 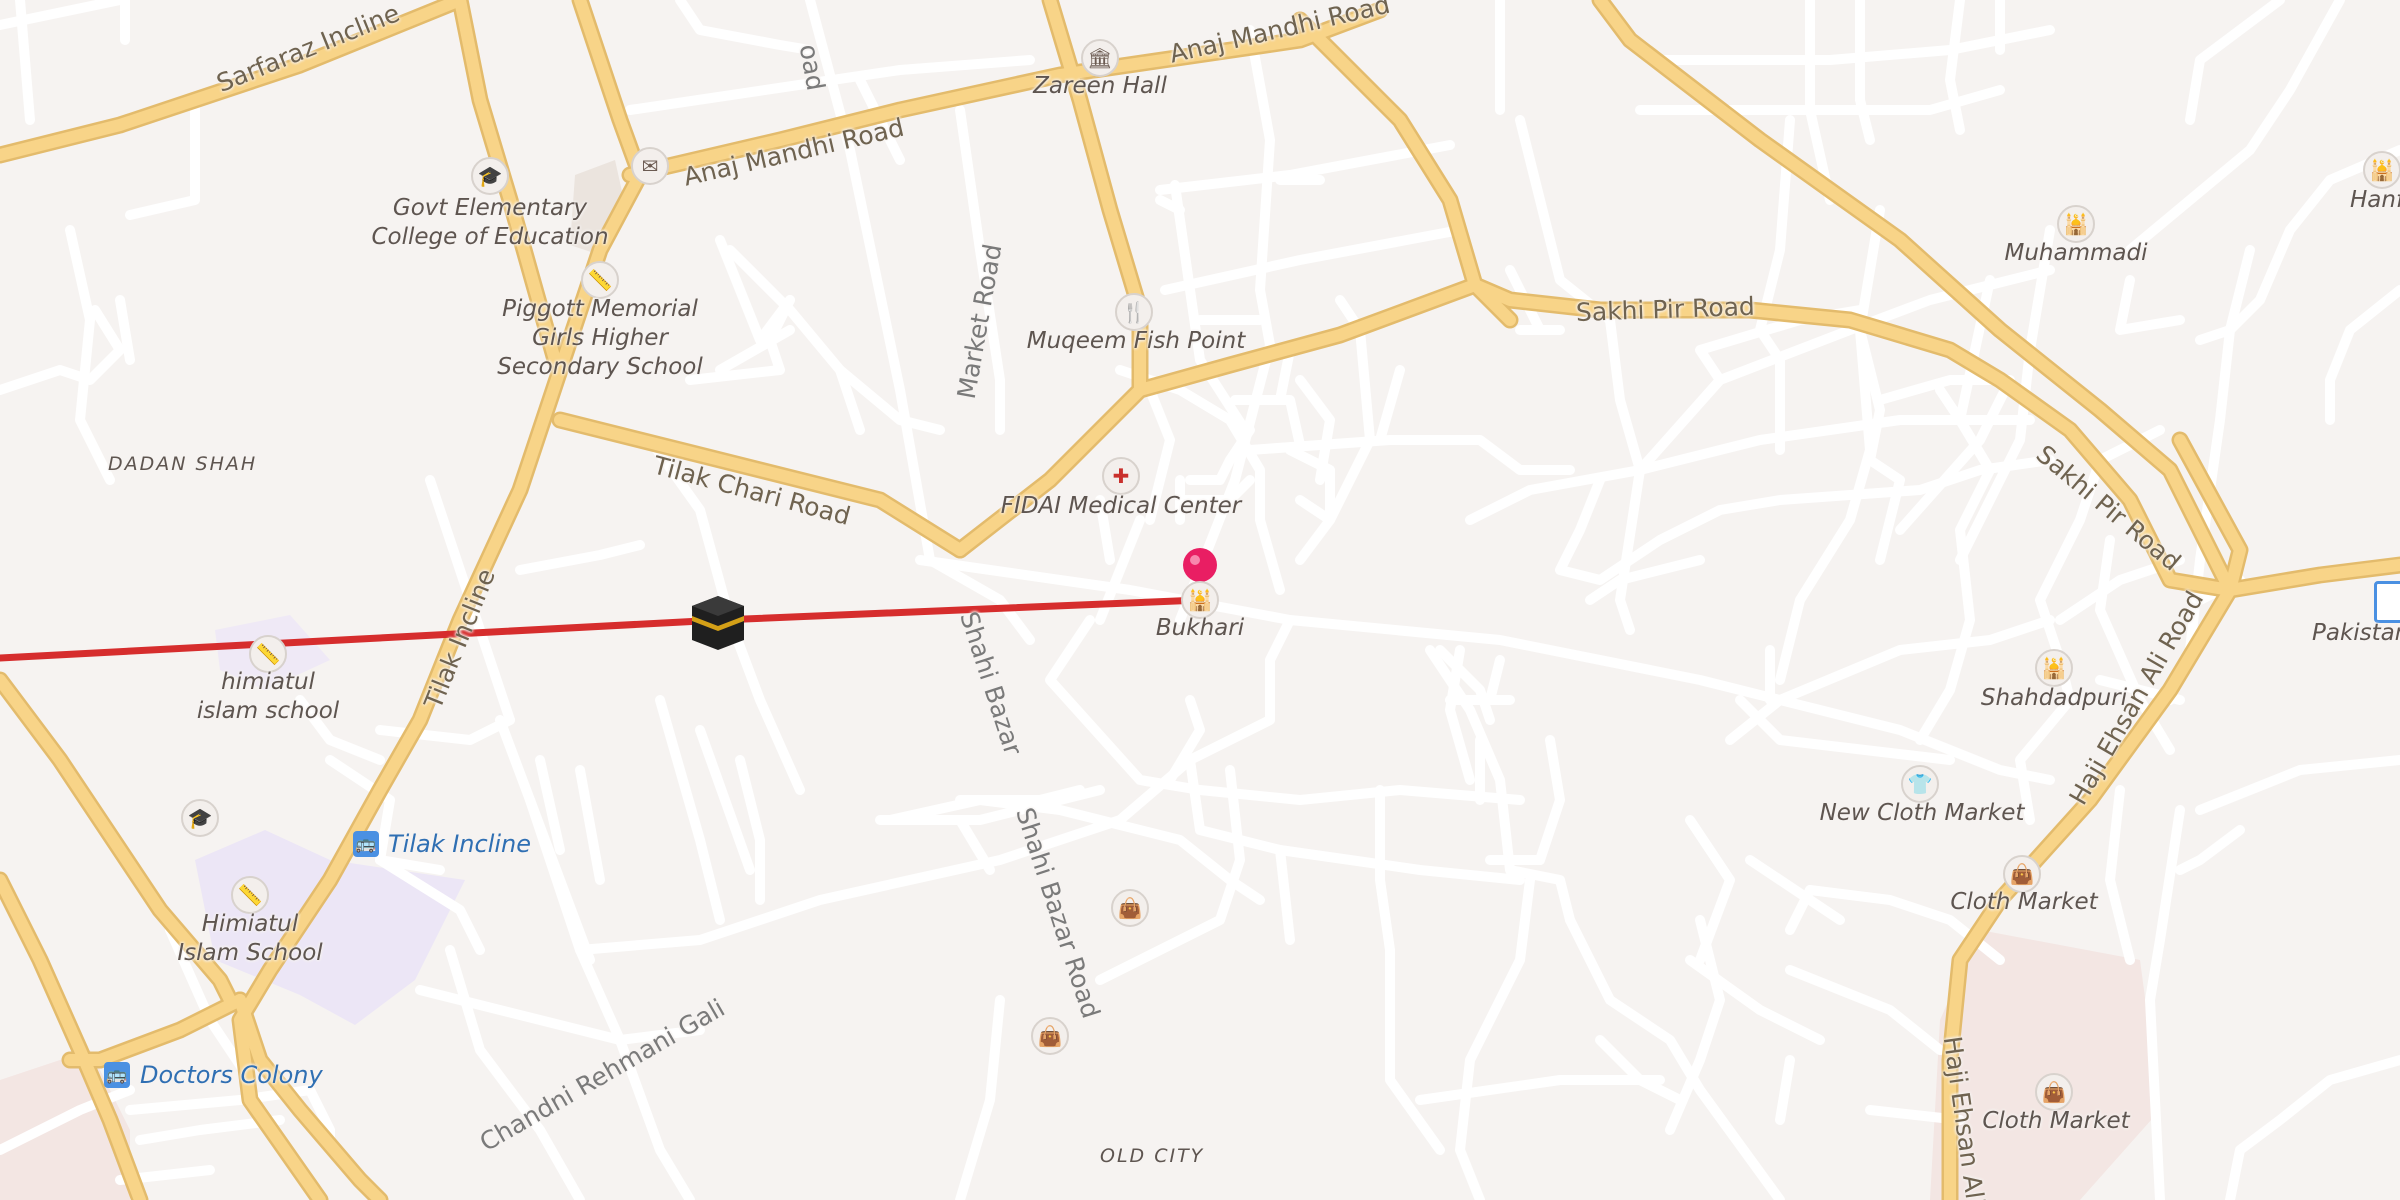 I want to click on poi-label-pakistan: Pakistan, so click(x=2356, y=633).